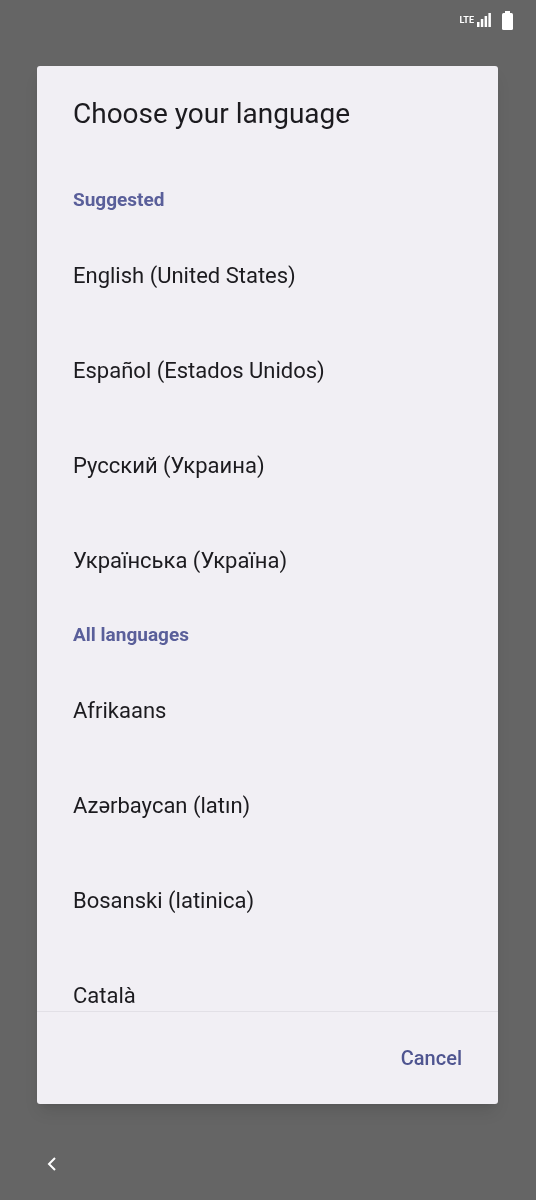 This screenshot has height=1200, width=536. I want to click on section-header: All languages, so click(131, 635).